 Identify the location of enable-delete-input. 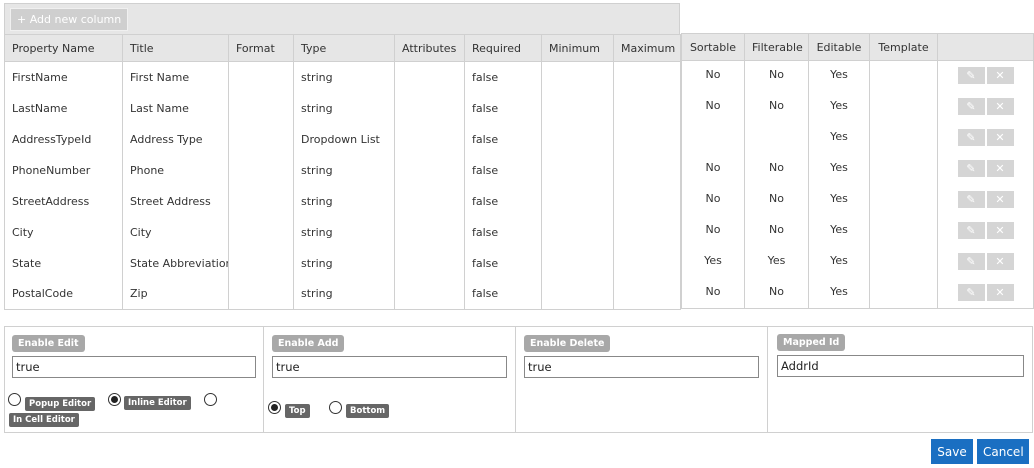
(641, 367).